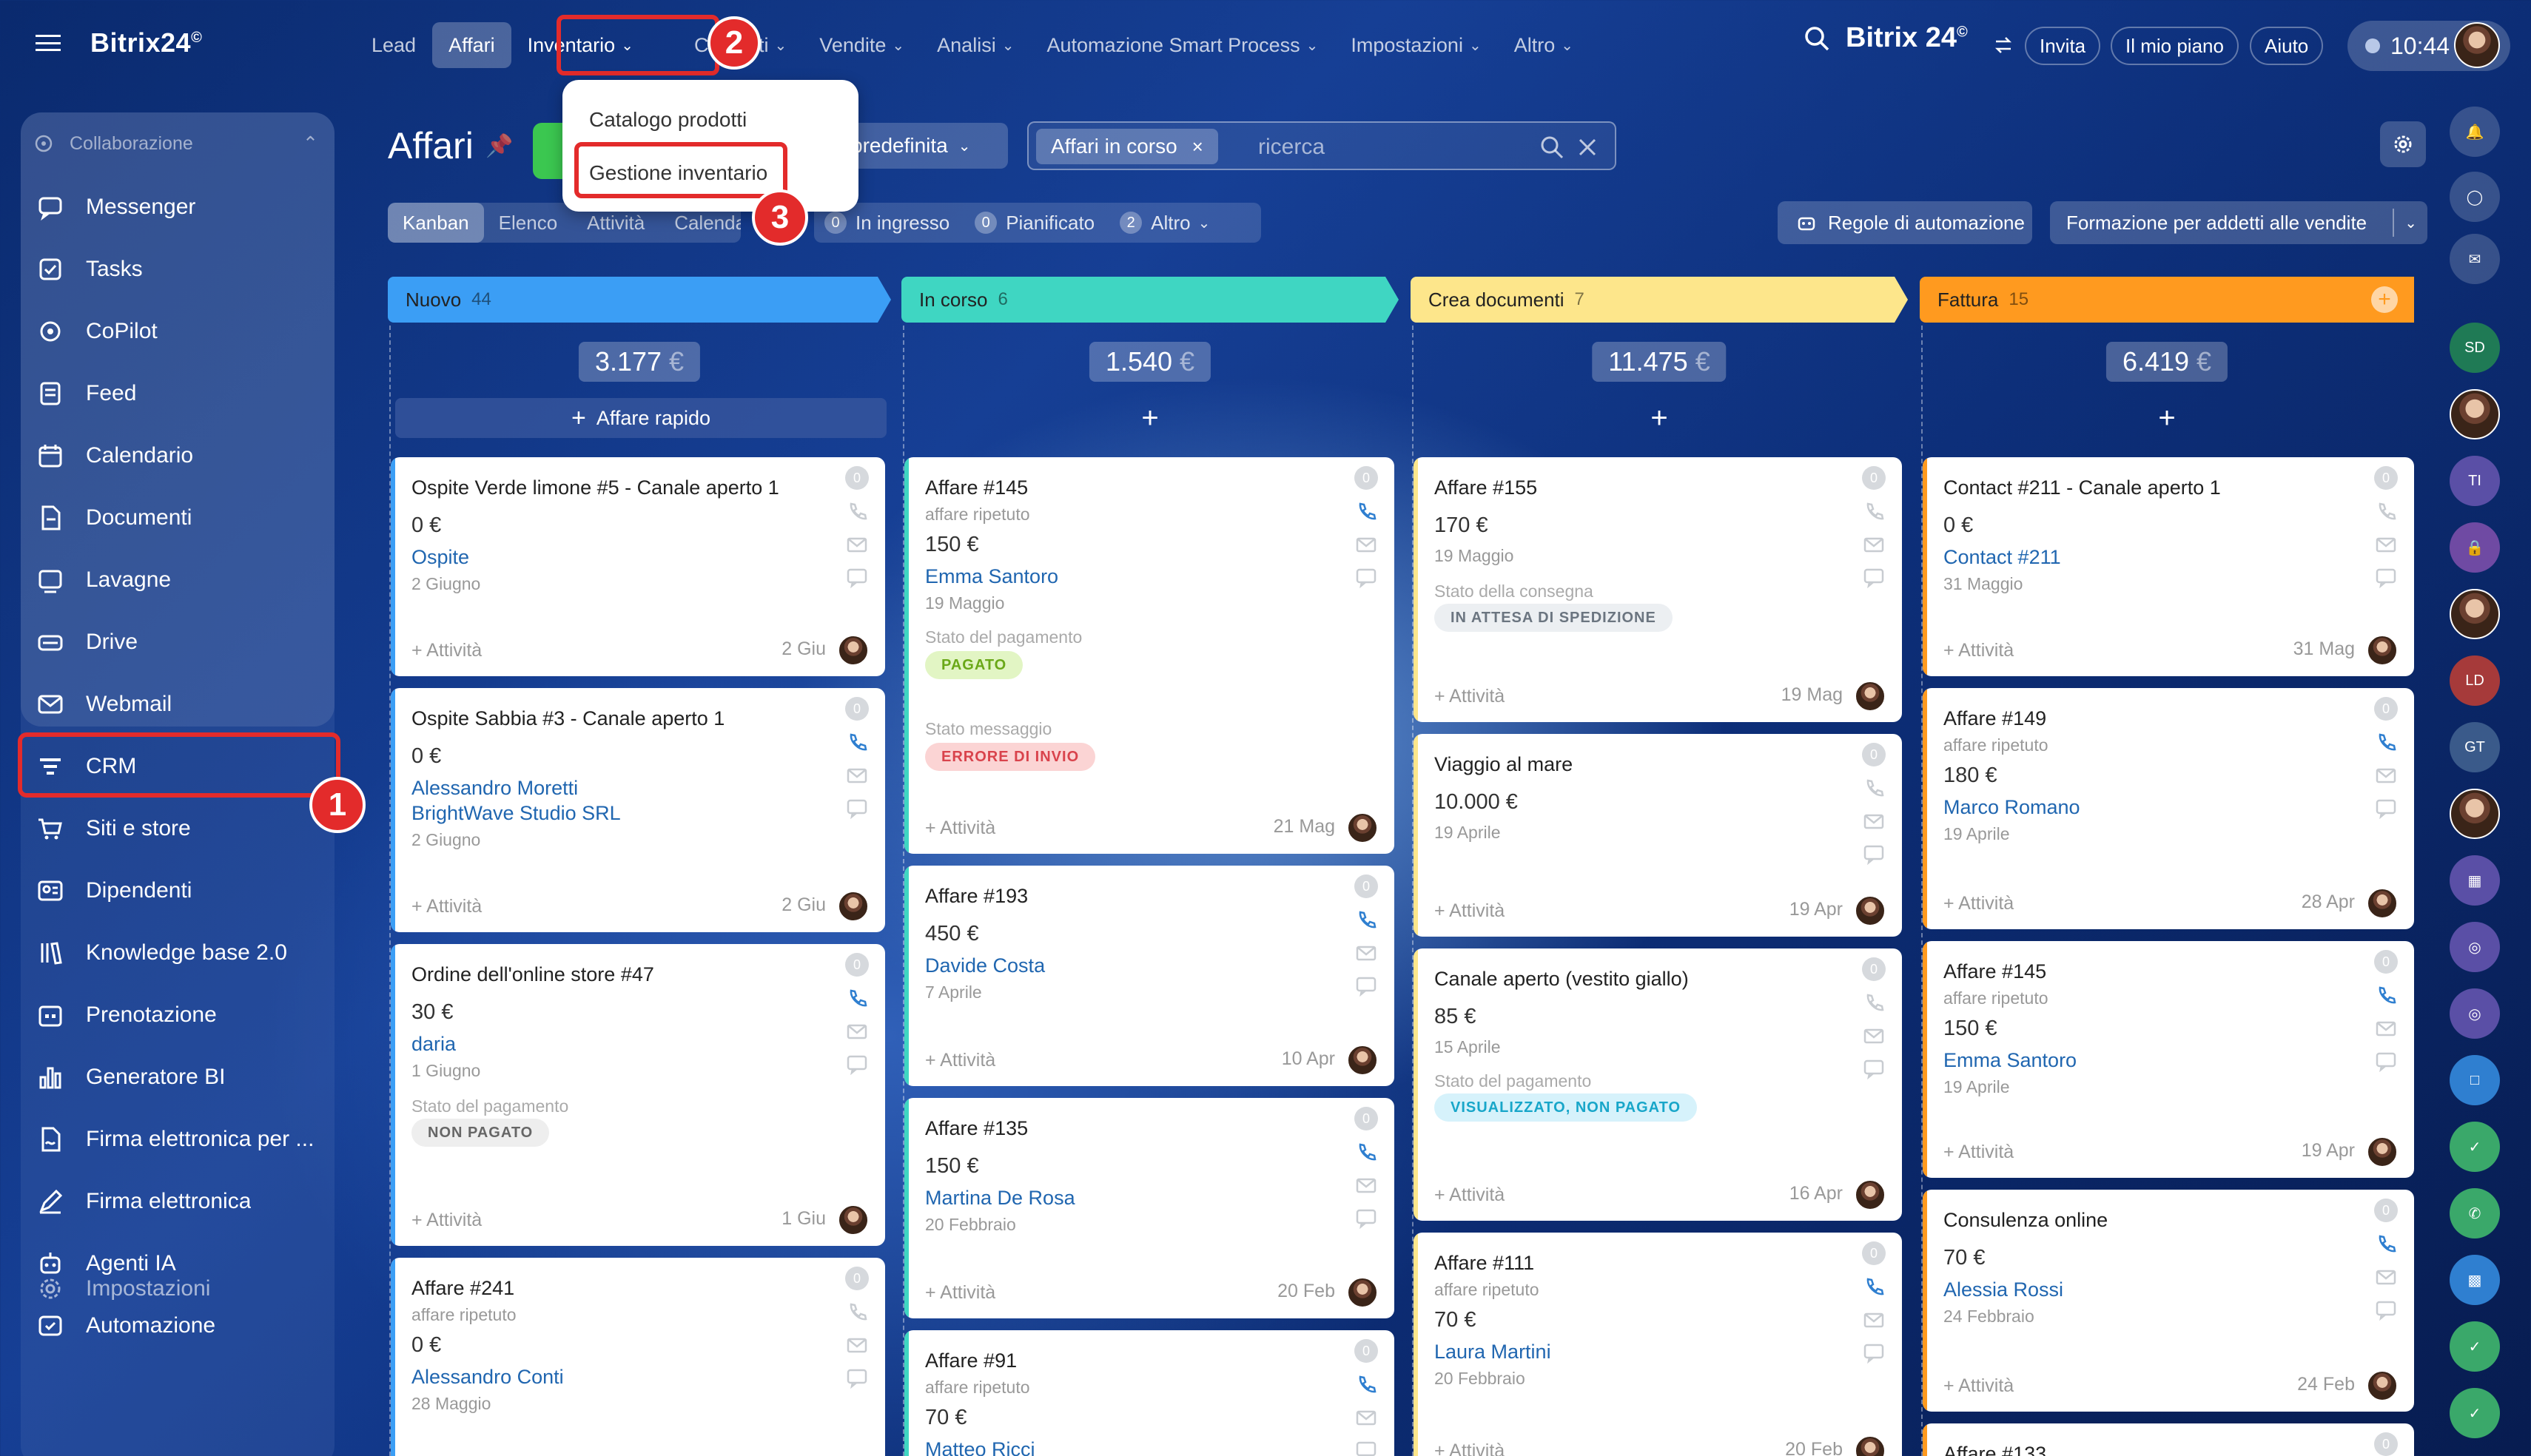 The image size is (2531, 1456). Describe the element at coordinates (985, 965) in the screenshot. I see `card-contact-link: Davide Costa` at that location.